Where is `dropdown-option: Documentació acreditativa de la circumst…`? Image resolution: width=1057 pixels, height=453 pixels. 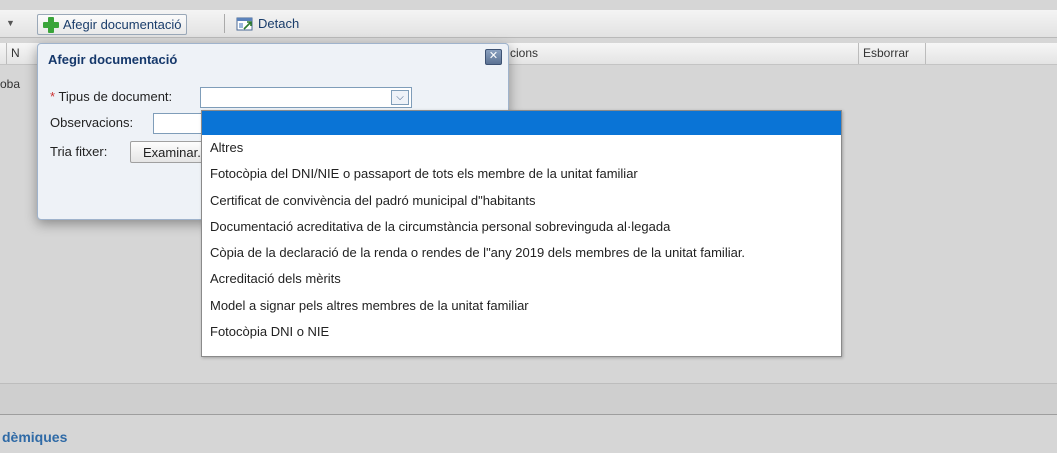
dropdown-option: Documentació acreditativa de la circumst… is located at coordinates (521, 227).